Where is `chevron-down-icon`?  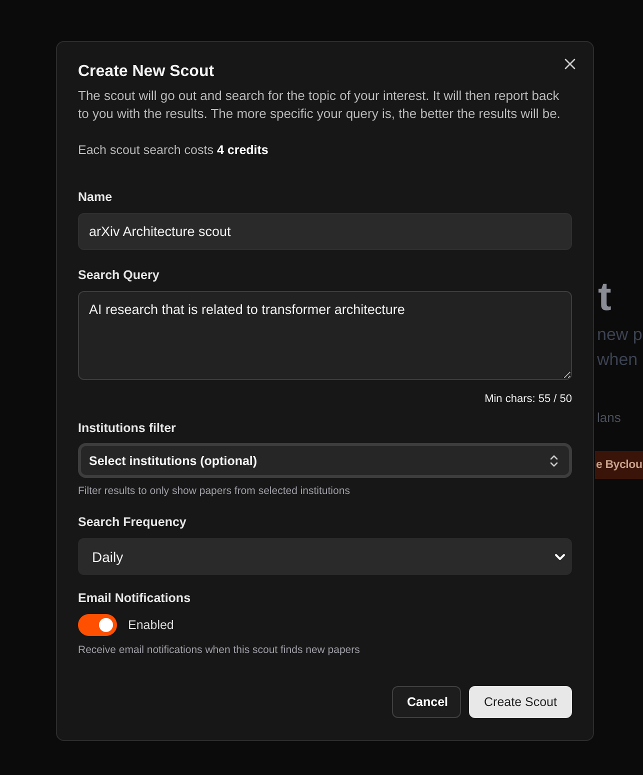
chevron-down-icon is located at coordinates (560, 556).